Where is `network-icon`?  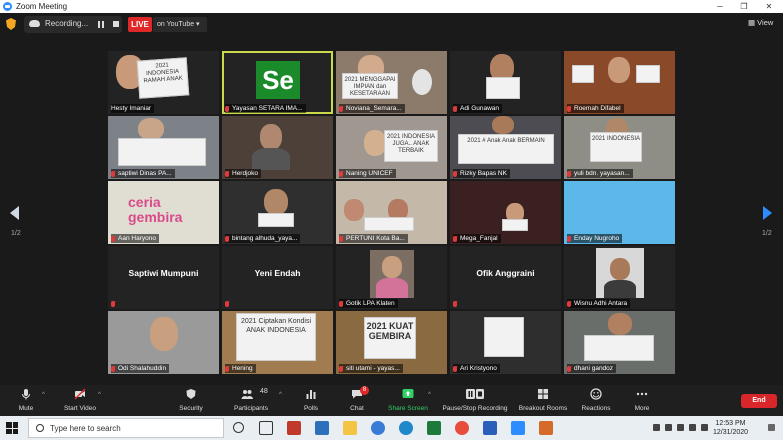
network-icon is located at coordinates (692, 427).